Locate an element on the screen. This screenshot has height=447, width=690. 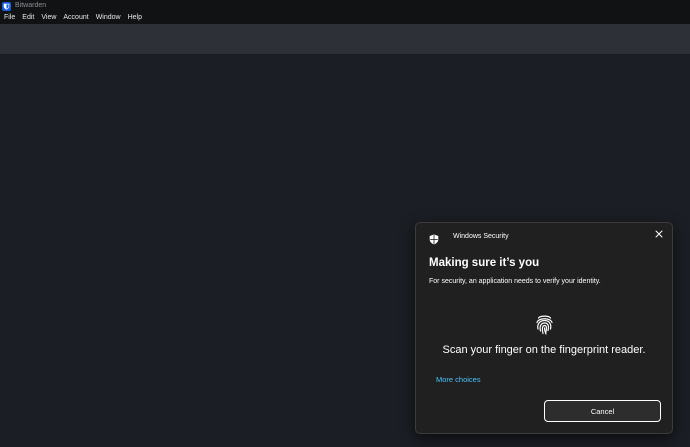
window-title: Bitwarden is located at coordinates (31, 5).